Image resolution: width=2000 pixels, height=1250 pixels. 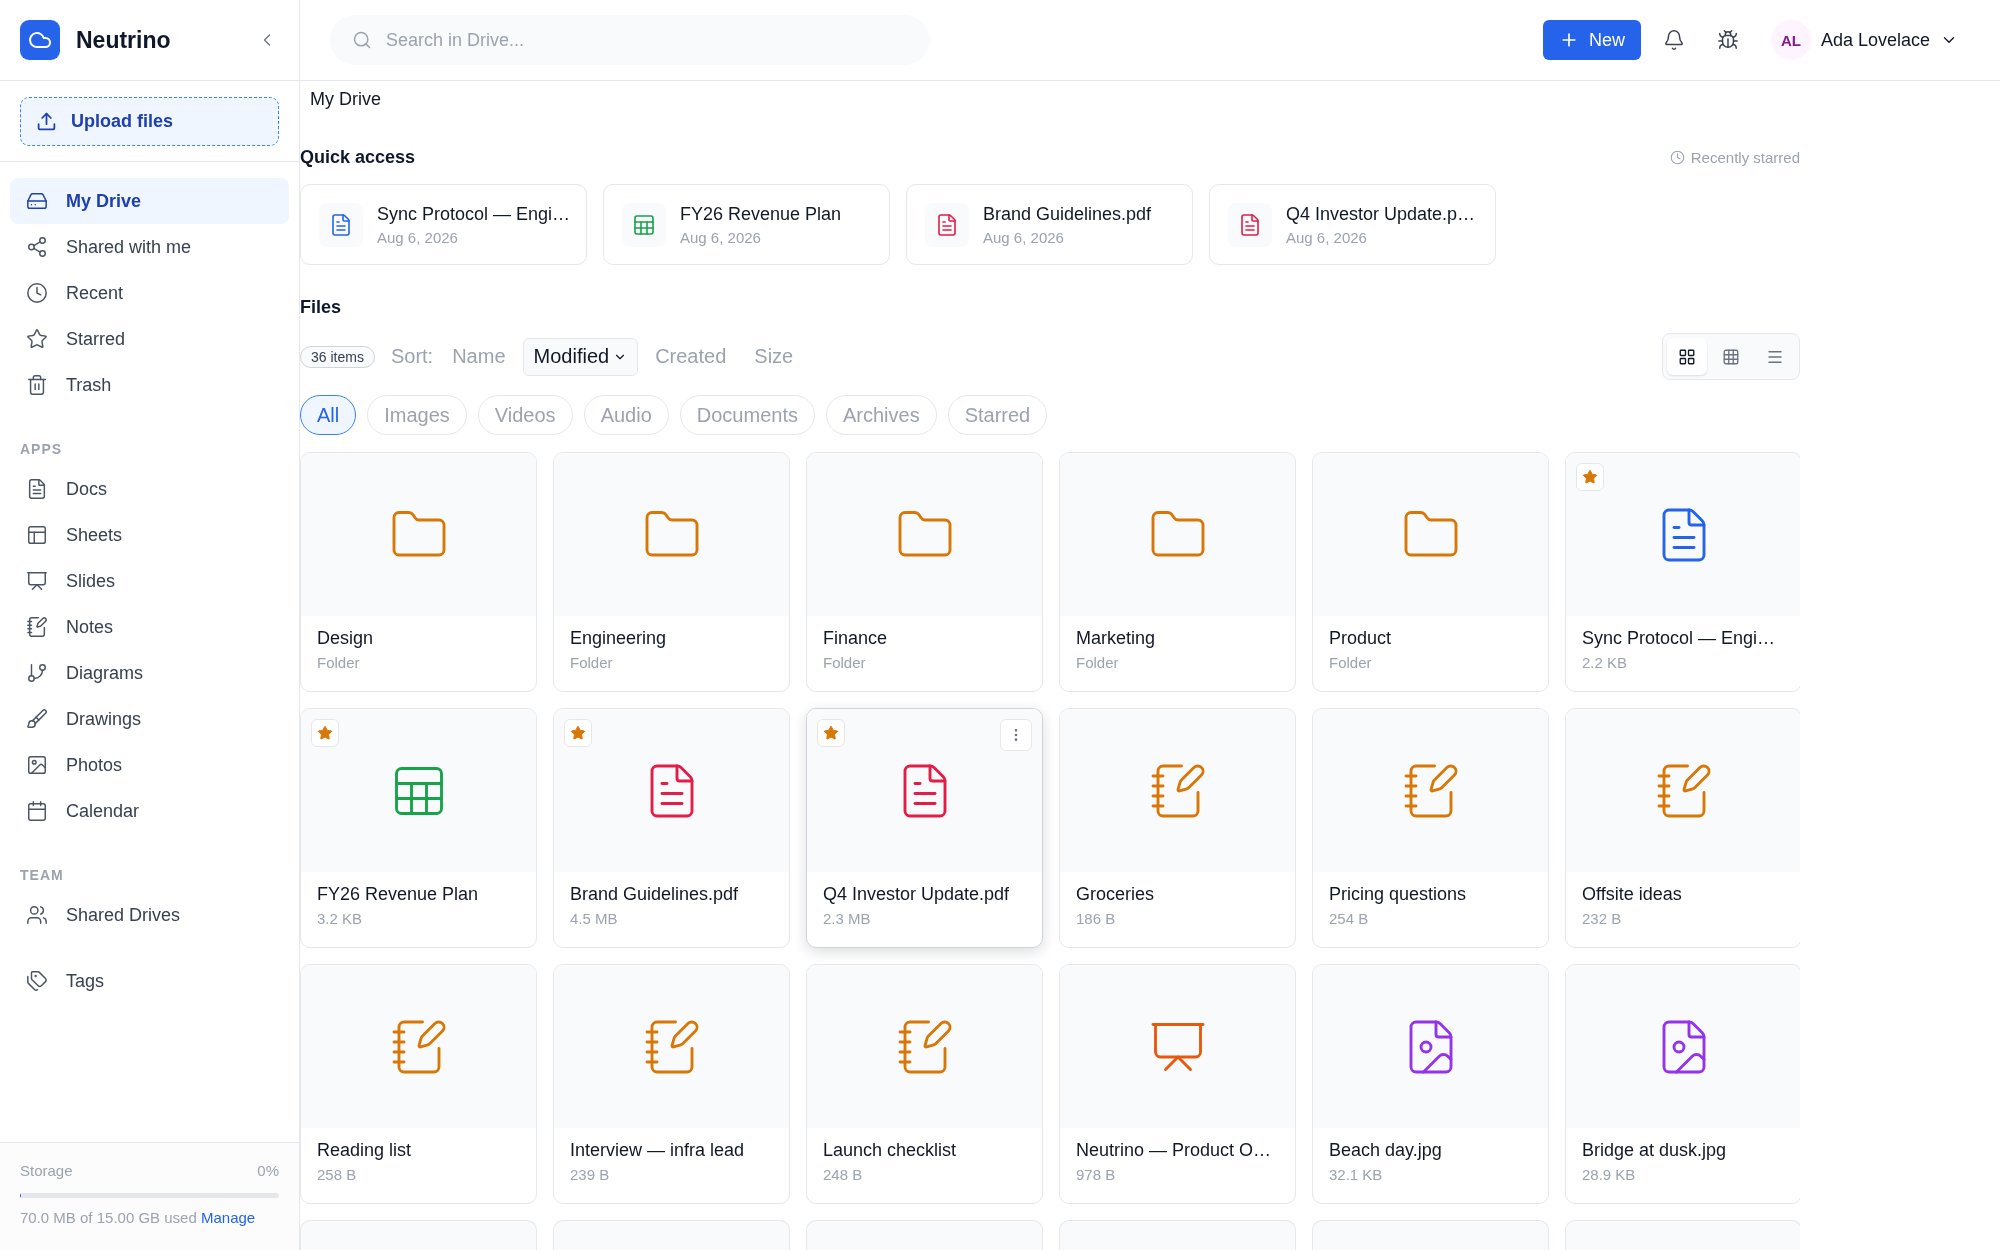 What do you see at coordinates (1430, 572) in the screenshot?
I see `file-card: Product Folder` at bounding box center [1430, 572].